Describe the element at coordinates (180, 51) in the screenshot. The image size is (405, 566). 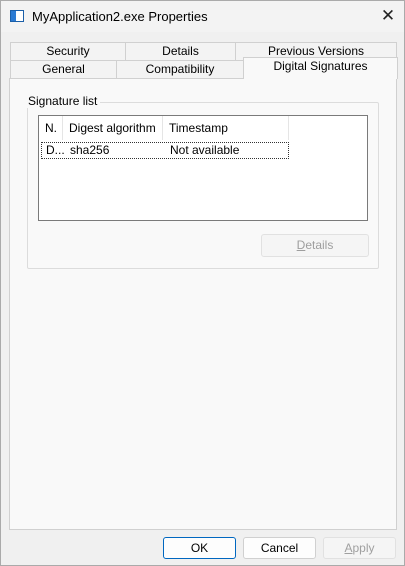
I see `tab-details: Details` at that location.